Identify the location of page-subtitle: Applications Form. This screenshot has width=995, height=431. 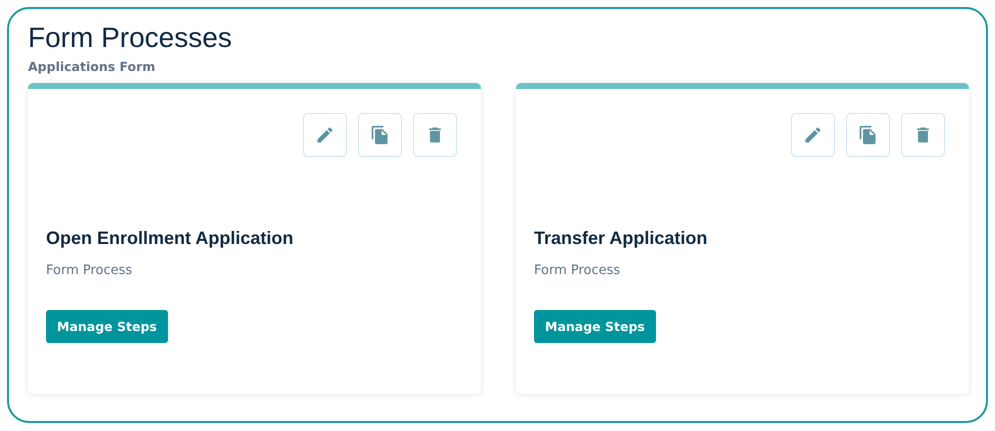
(92, 67).